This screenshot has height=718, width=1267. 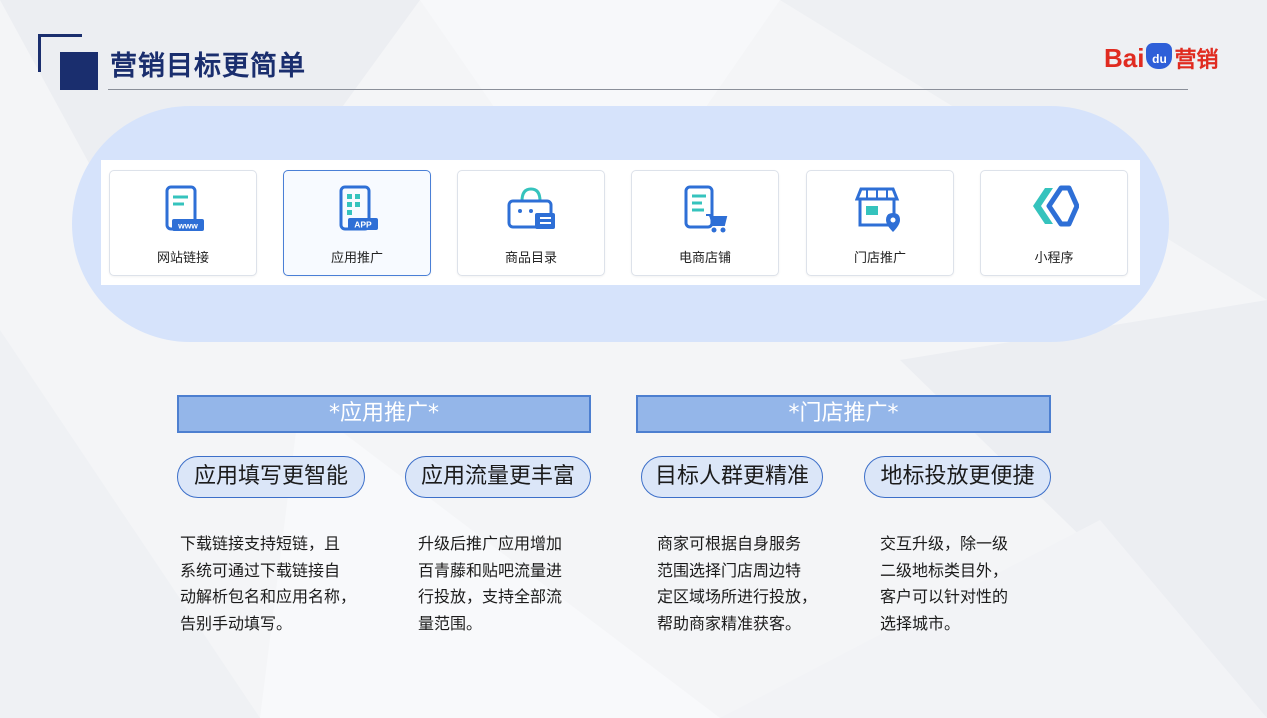 I want to click on target-label: 应用推广, so click(x=356, y=258).